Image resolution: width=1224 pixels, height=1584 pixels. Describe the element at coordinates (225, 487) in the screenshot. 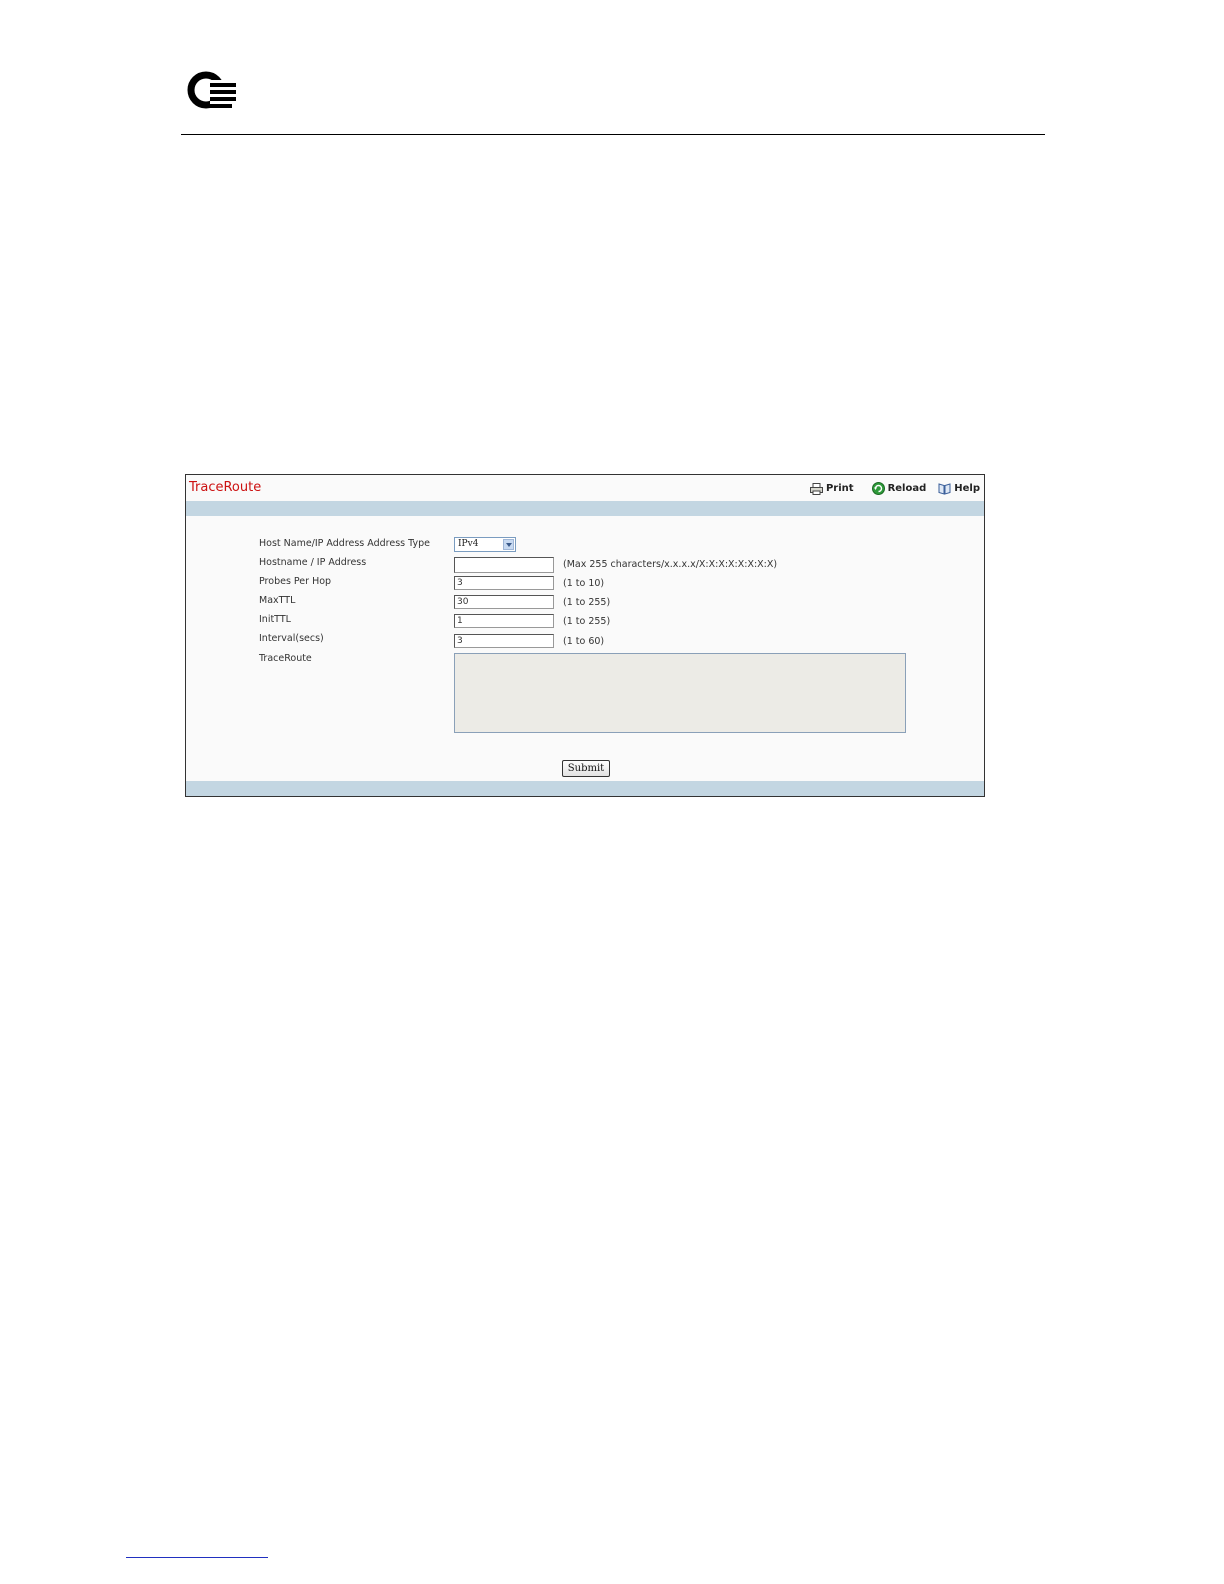

I see `page-title: TraceRoute` at that location.